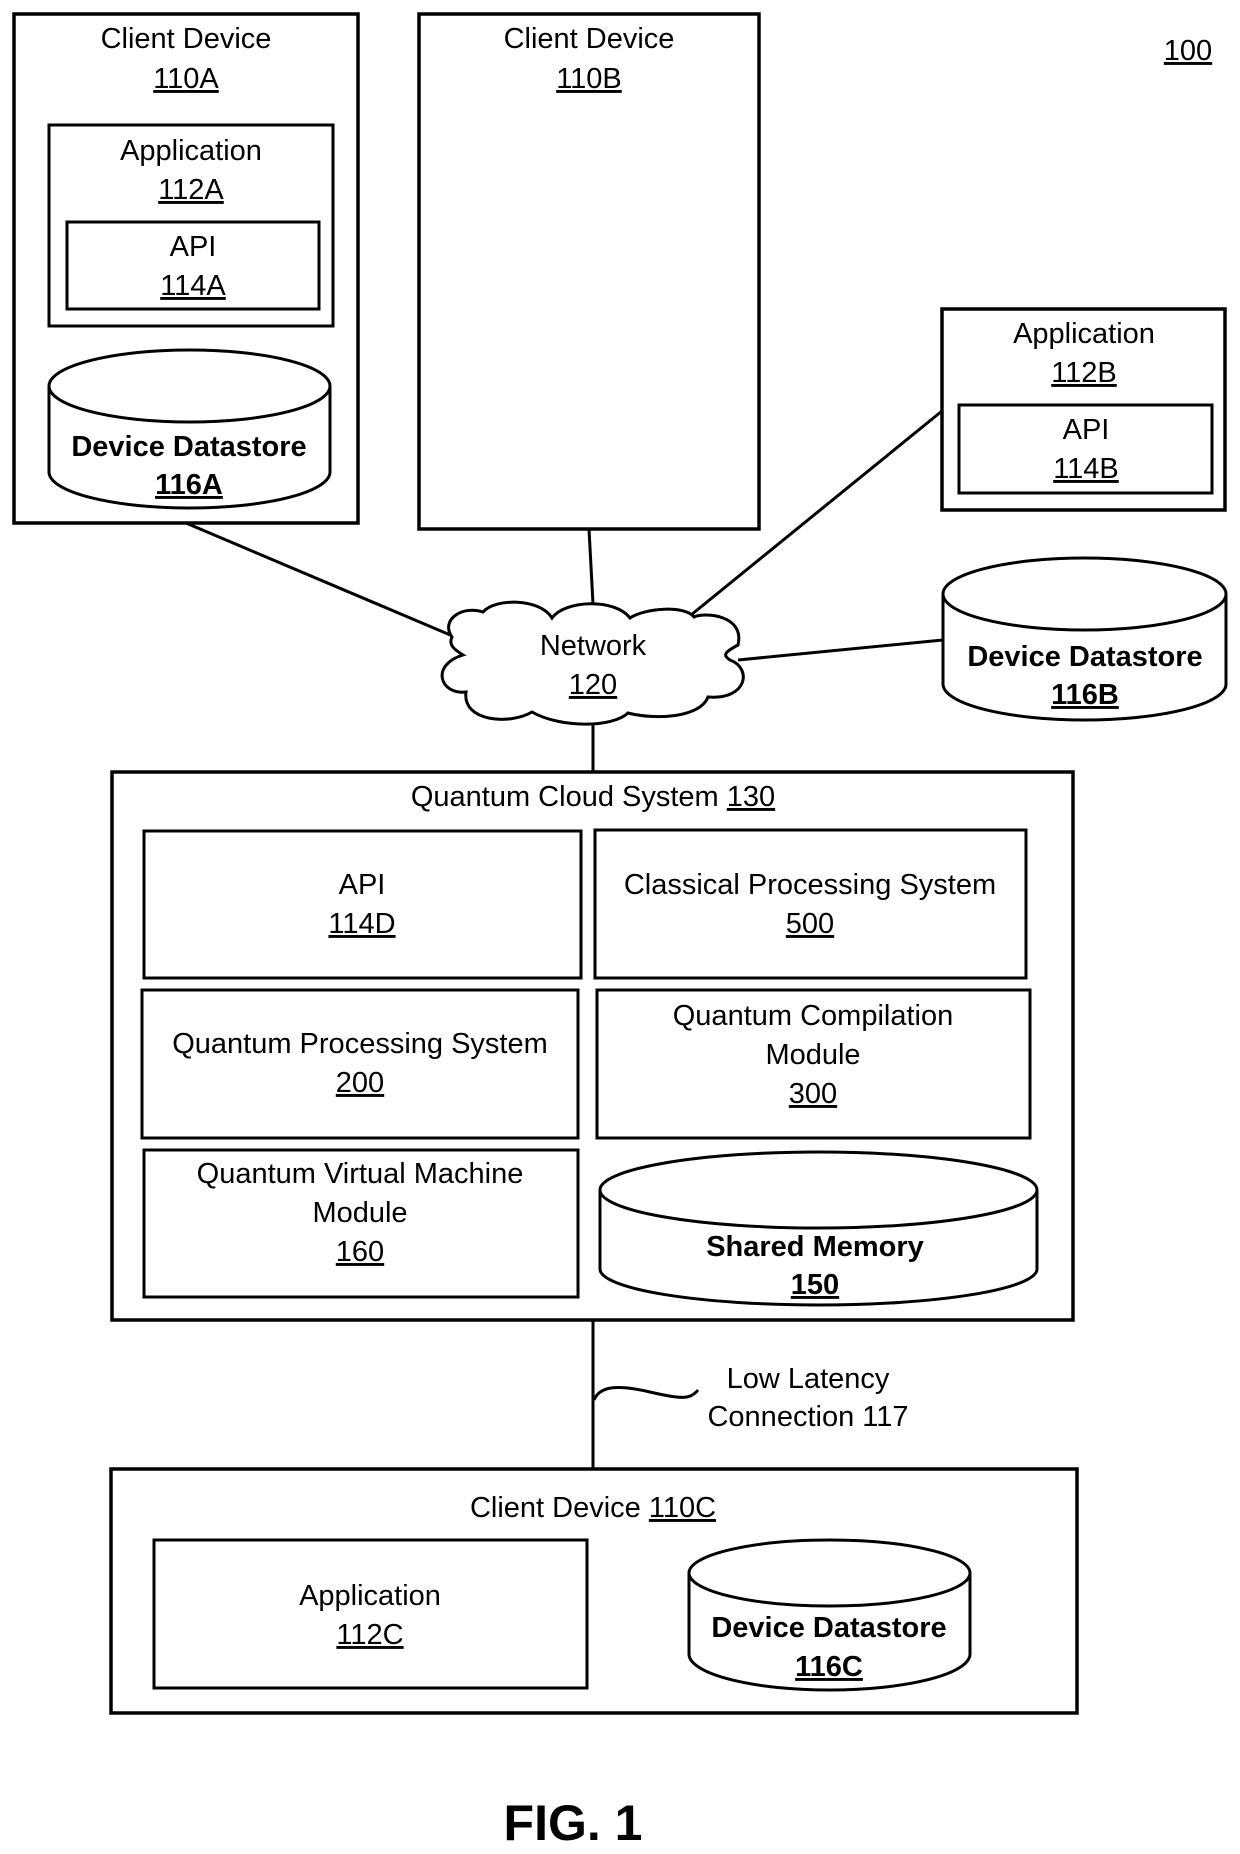 This screenshot has height=1854, width=1240. What do you see at coordinates (840, 650) in the screenshot?
I see `link-datastore-b-network` at bounding box center [840, 650].